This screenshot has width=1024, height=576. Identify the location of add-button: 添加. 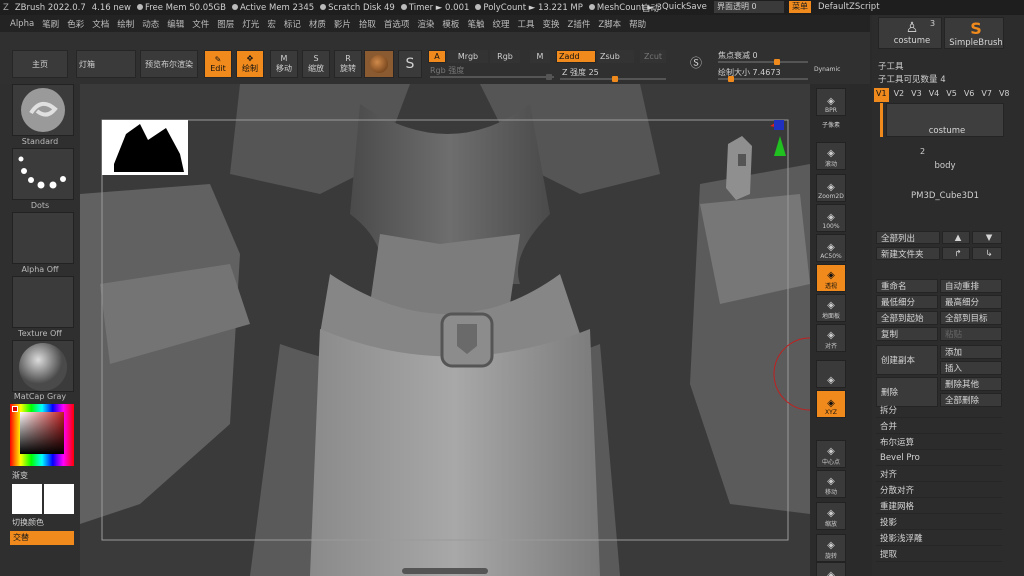
(971, 352).